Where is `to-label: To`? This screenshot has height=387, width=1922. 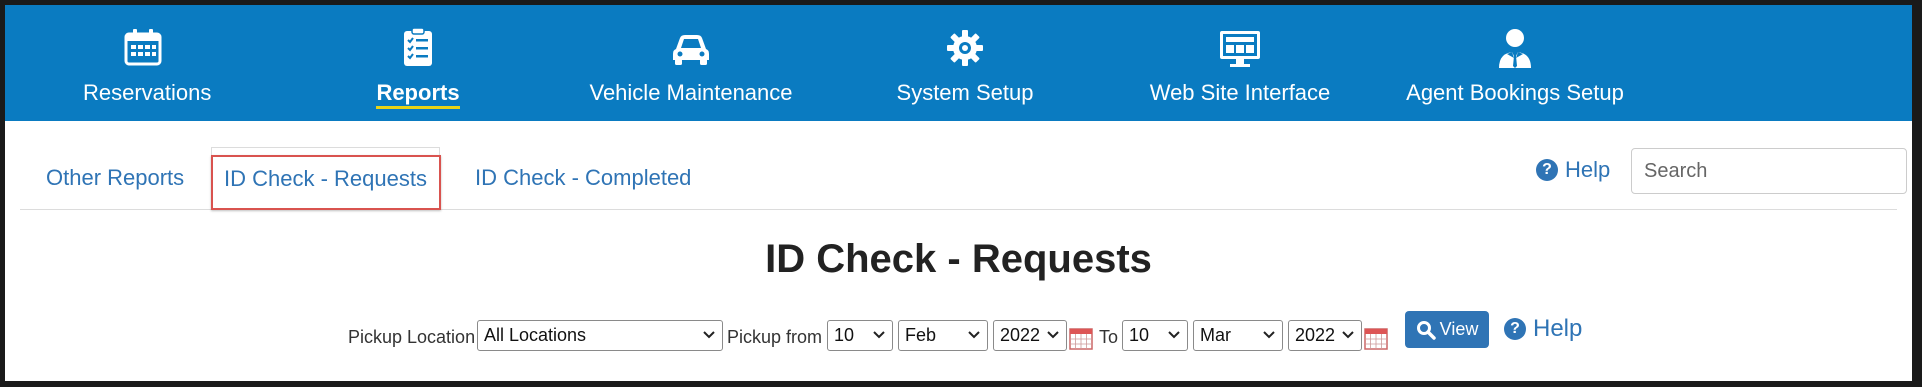
to-label: To is located at coordinates (1109, 337).